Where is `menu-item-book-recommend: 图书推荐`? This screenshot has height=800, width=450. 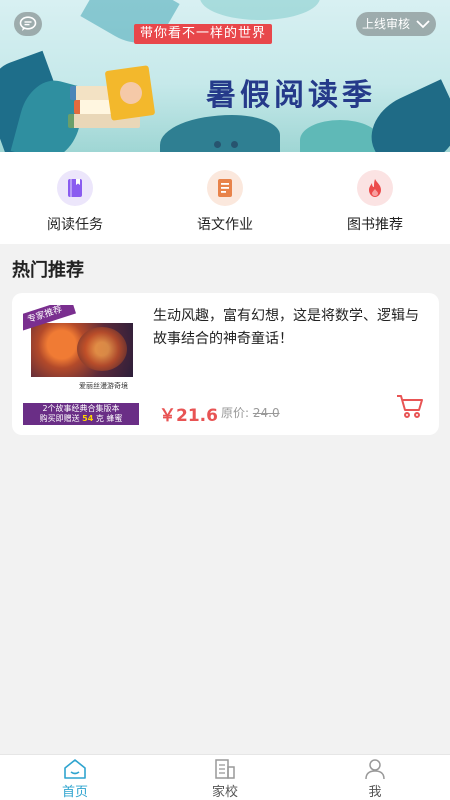
menu-item-book-recommend: 图书推荐 is located at coordinates (375, 198).